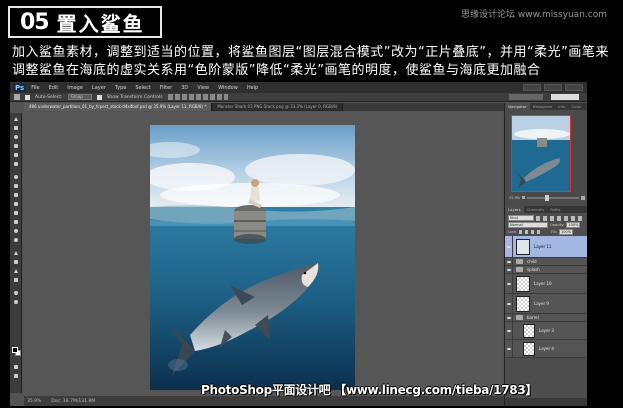 The image size is (623, 408). I want to click on marquee-tool-icon, so click(16, 128).